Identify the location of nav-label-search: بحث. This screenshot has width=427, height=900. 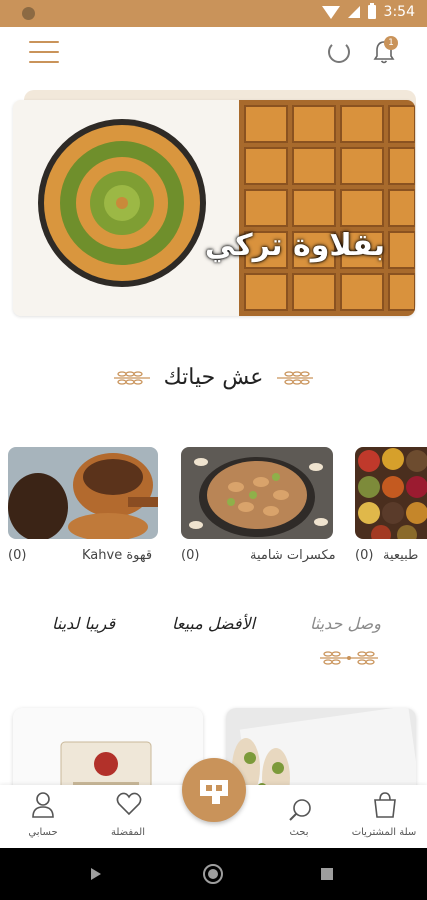
(299, 832).